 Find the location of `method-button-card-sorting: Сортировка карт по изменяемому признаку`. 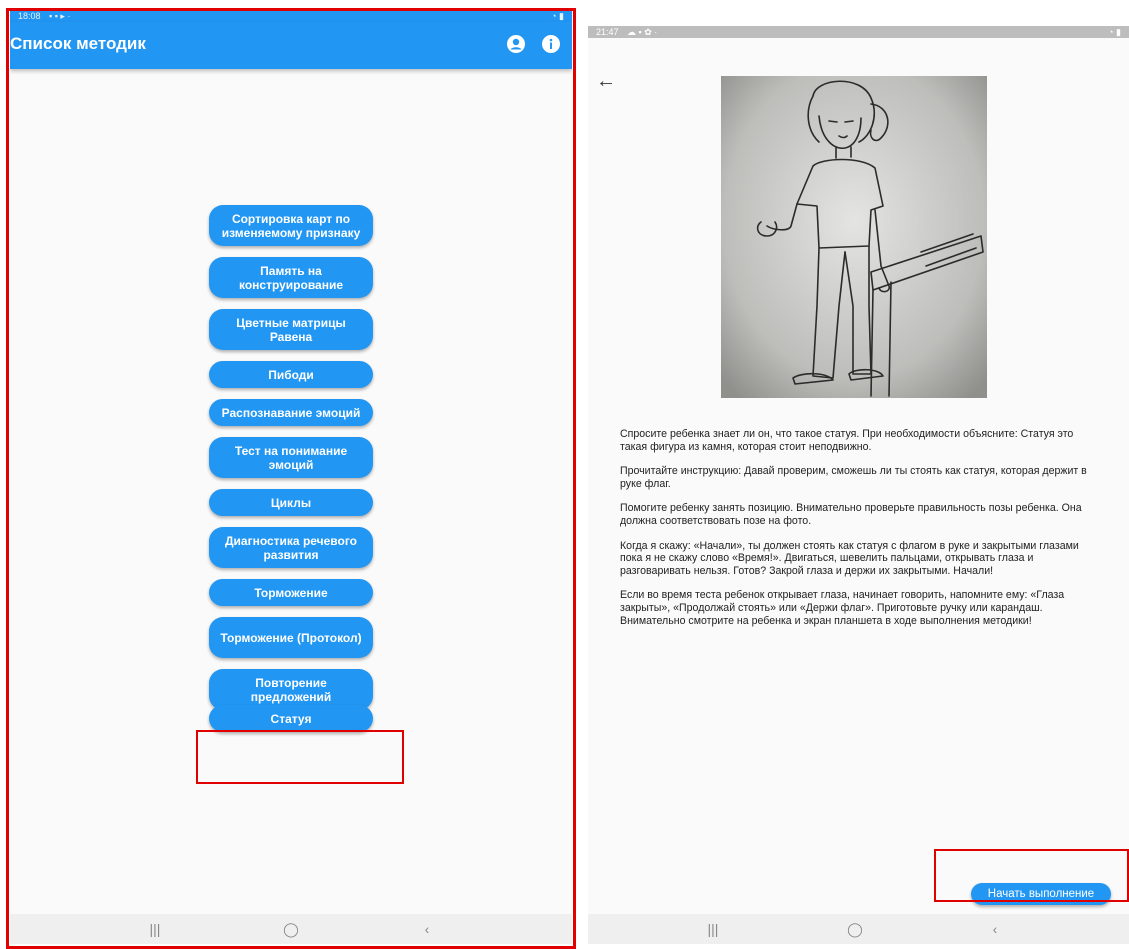

method-button-card-sorting: Сортировка карт по изменяемому признаку is located at coordinates (291, 225).